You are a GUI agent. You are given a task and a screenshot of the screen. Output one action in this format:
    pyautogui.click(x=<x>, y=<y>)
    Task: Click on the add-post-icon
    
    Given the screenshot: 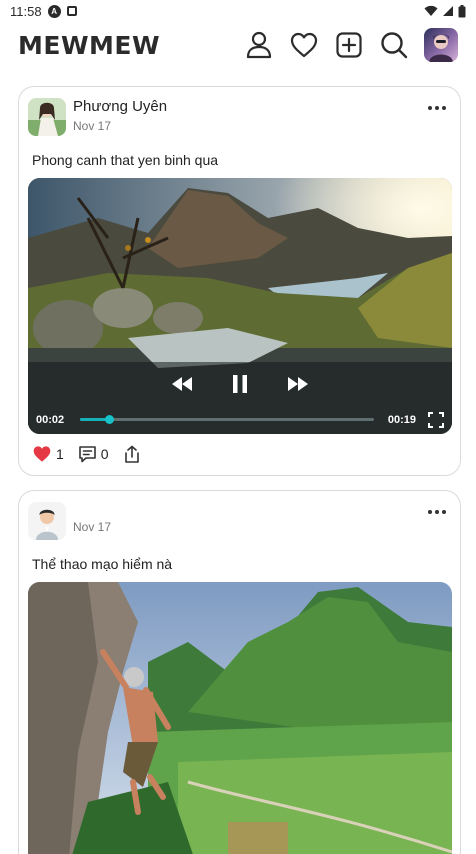 What is the action you would take?
    pyautogui.click(x=349, y=45)
    